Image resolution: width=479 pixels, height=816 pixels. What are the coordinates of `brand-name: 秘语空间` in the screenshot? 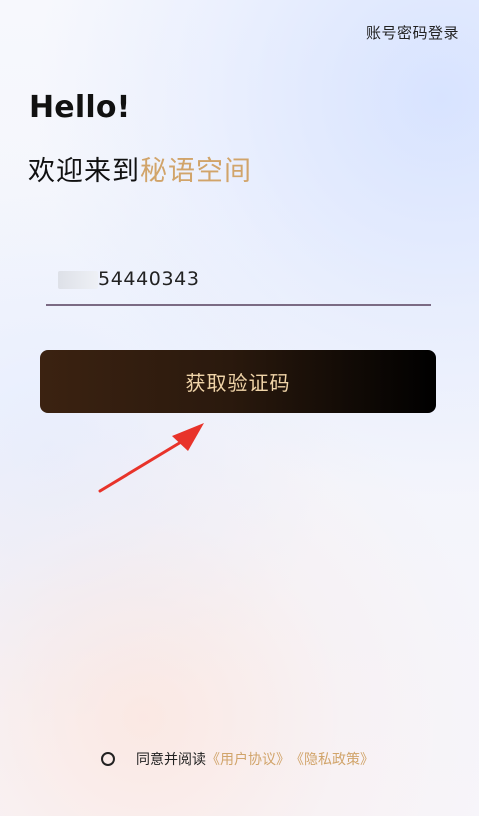 It's located at (196, 171).